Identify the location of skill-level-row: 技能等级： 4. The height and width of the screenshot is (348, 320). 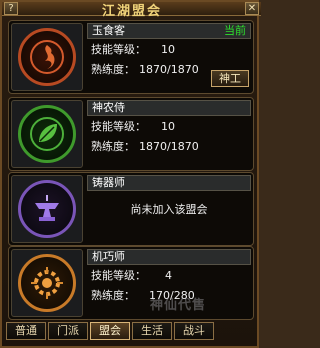
(131, 276).